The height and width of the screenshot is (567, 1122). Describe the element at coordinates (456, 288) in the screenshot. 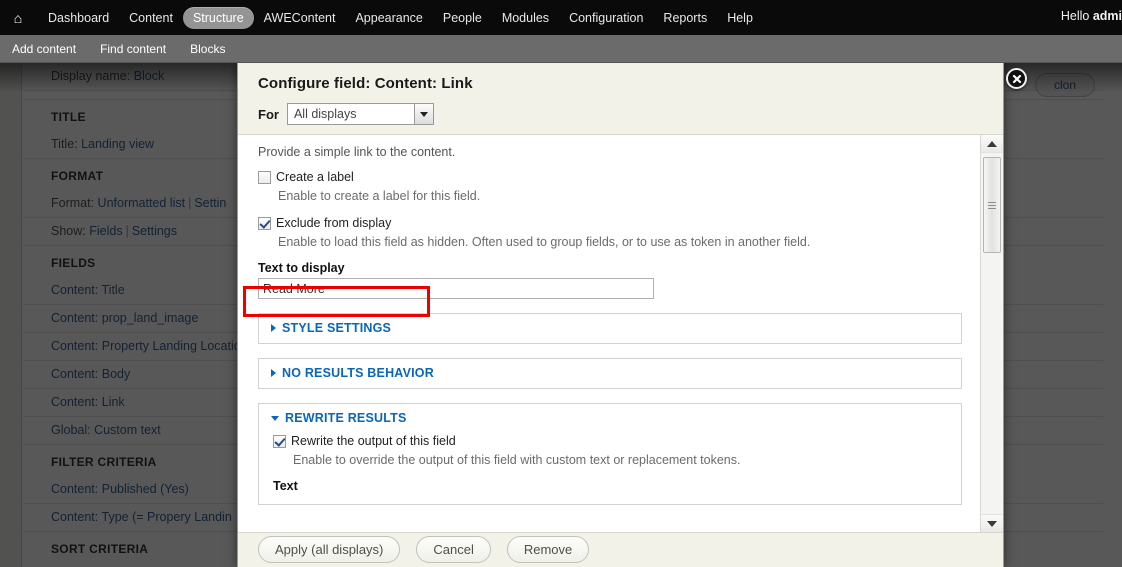

I see `text-to-display-input` at that location.